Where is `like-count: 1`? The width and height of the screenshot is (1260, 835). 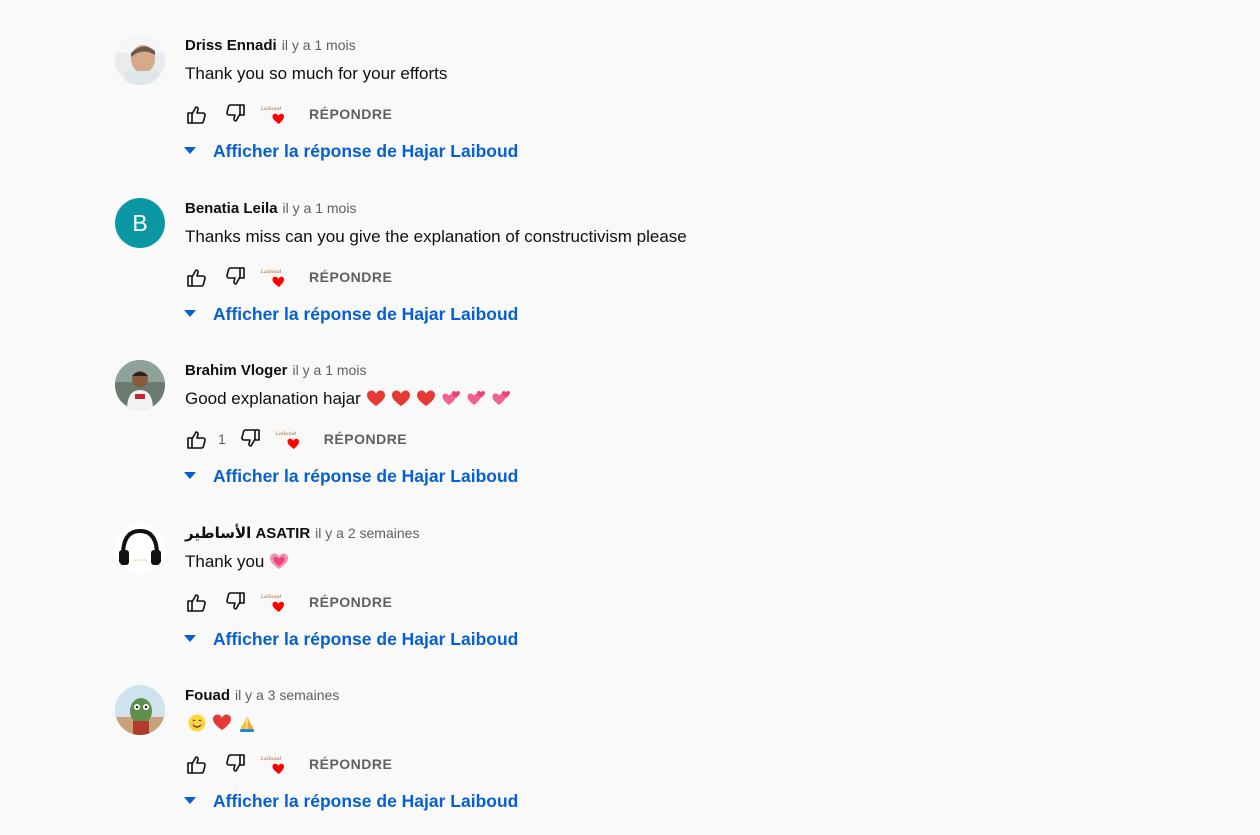 like-count: 1 is located at coordinates (222, 439).